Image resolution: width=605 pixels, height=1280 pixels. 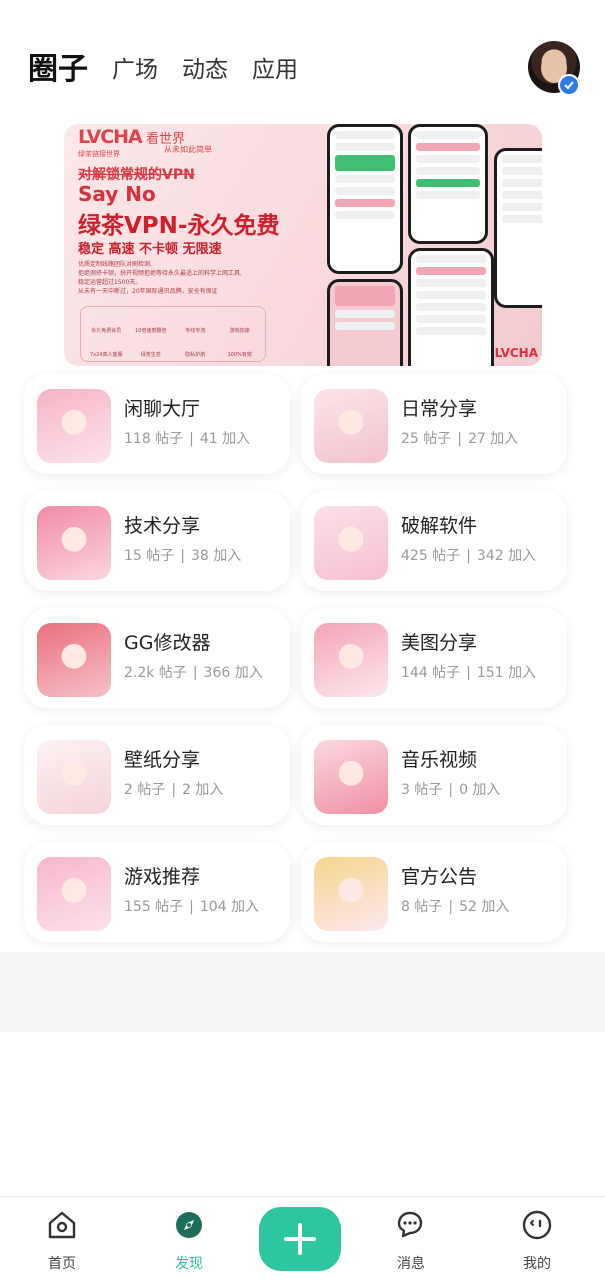 I want to click on create-post-button, so click(x=300, y=1239).